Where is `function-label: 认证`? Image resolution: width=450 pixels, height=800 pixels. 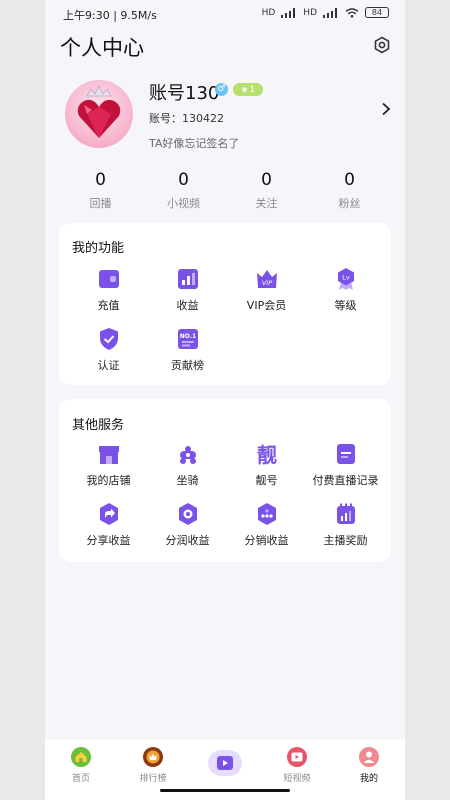 function-label: 认证 is located at coordinates (108, 365).